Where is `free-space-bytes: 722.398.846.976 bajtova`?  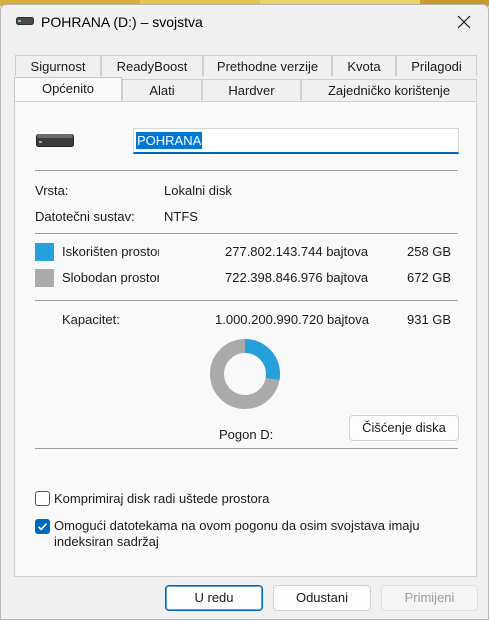 free-space-bytes: 722.398.846.976 bajtova is located at coordinates (297, 277).